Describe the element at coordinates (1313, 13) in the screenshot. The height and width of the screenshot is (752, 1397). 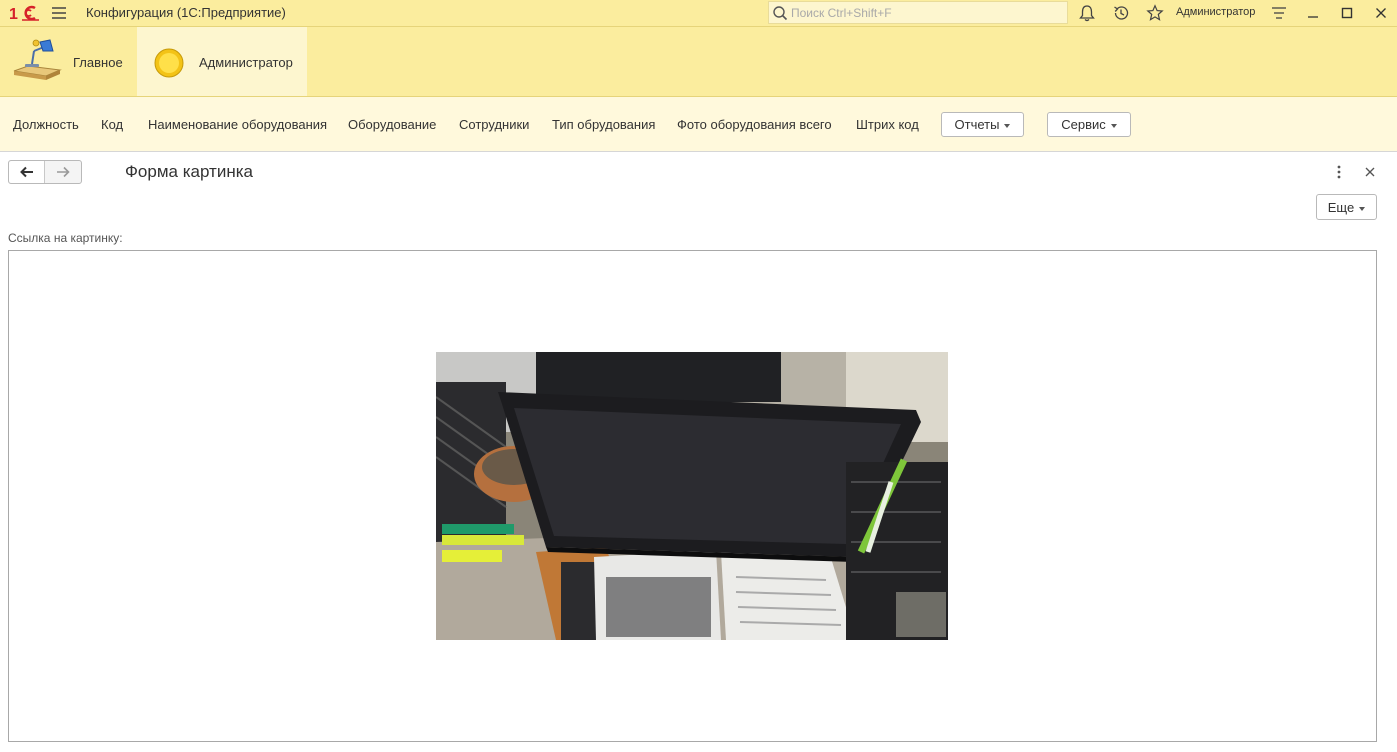
I see `minimize-icon` at that location.